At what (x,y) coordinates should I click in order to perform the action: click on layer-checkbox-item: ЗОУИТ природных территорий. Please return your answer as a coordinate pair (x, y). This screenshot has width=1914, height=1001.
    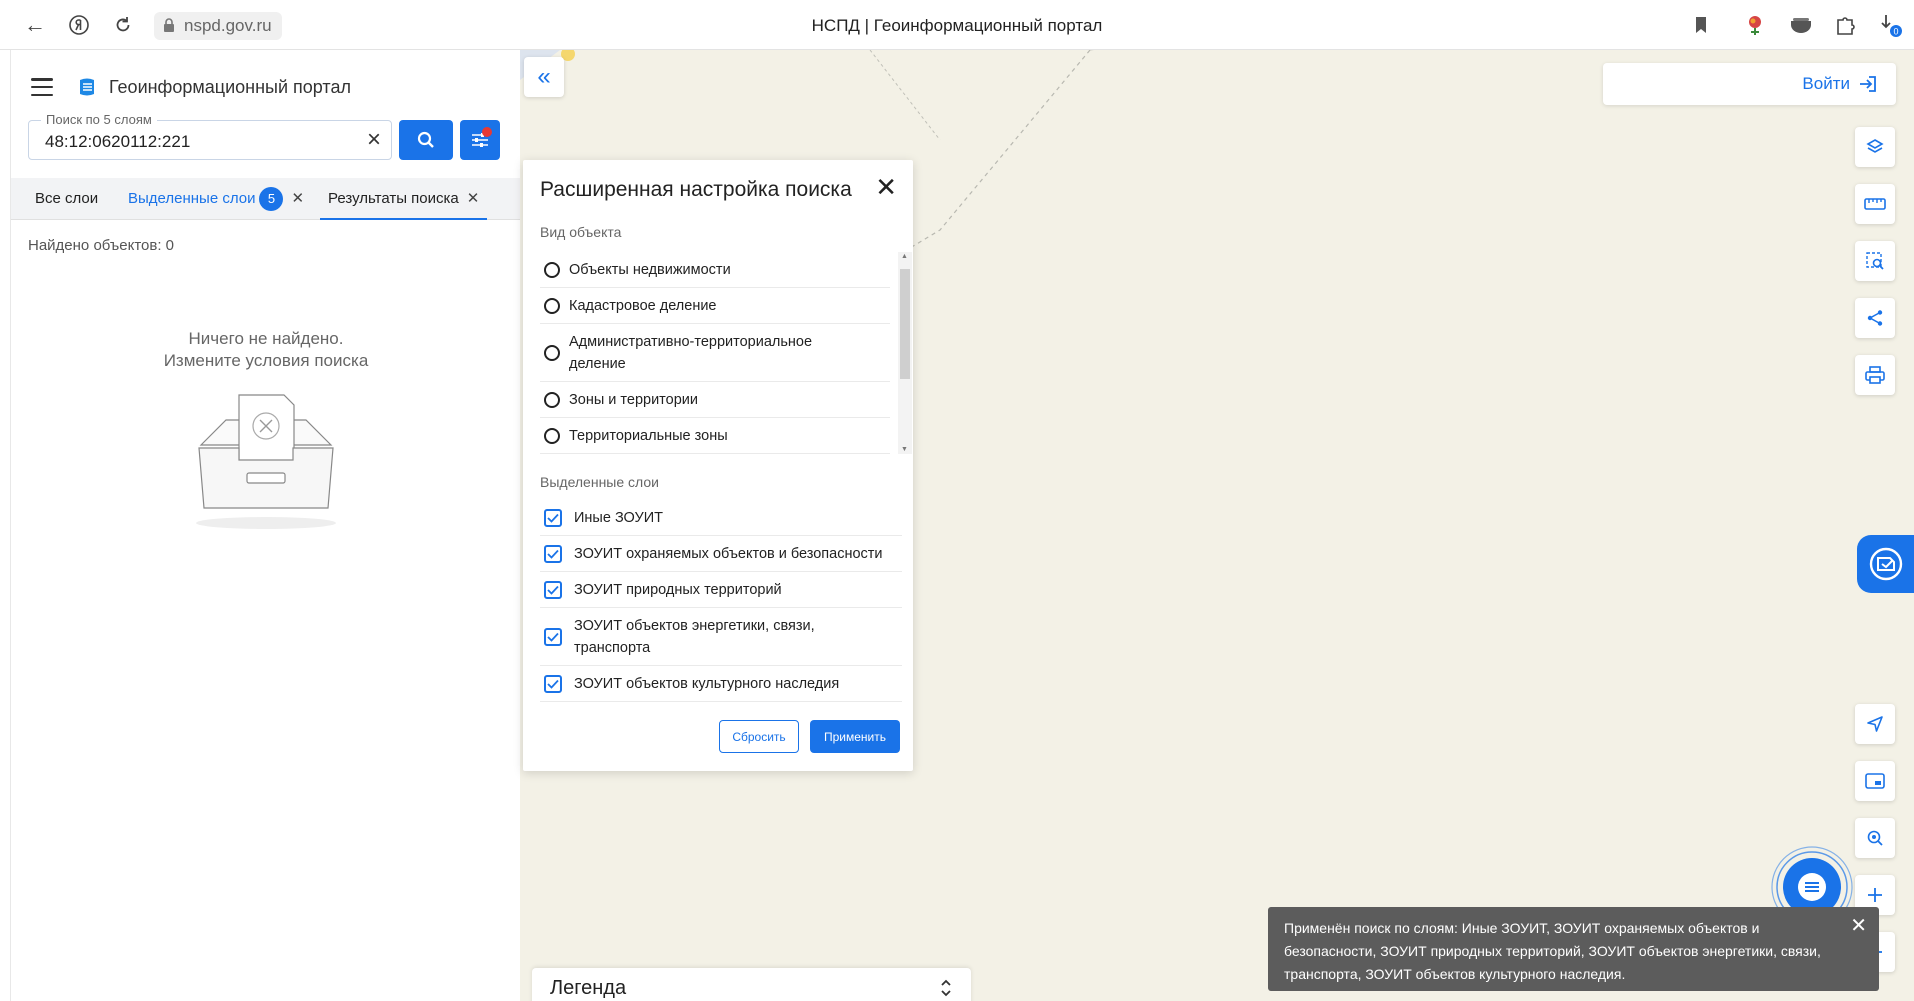
    Looking at the image, I should click on (721, 590).